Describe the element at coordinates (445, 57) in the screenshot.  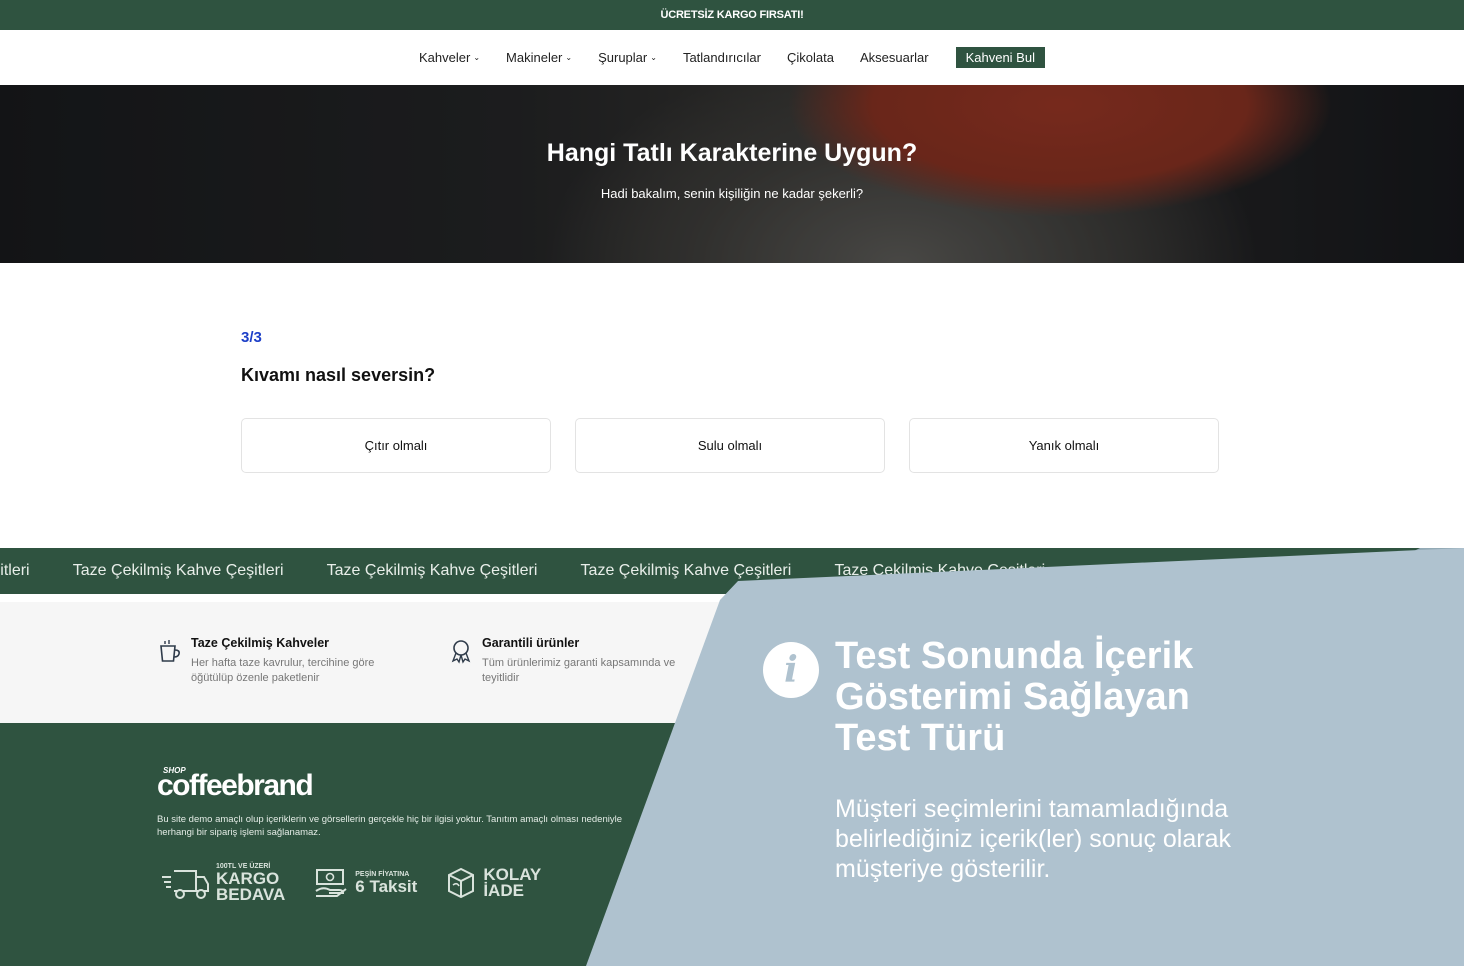
I see `nav-item-label: Kahveler` at that location.